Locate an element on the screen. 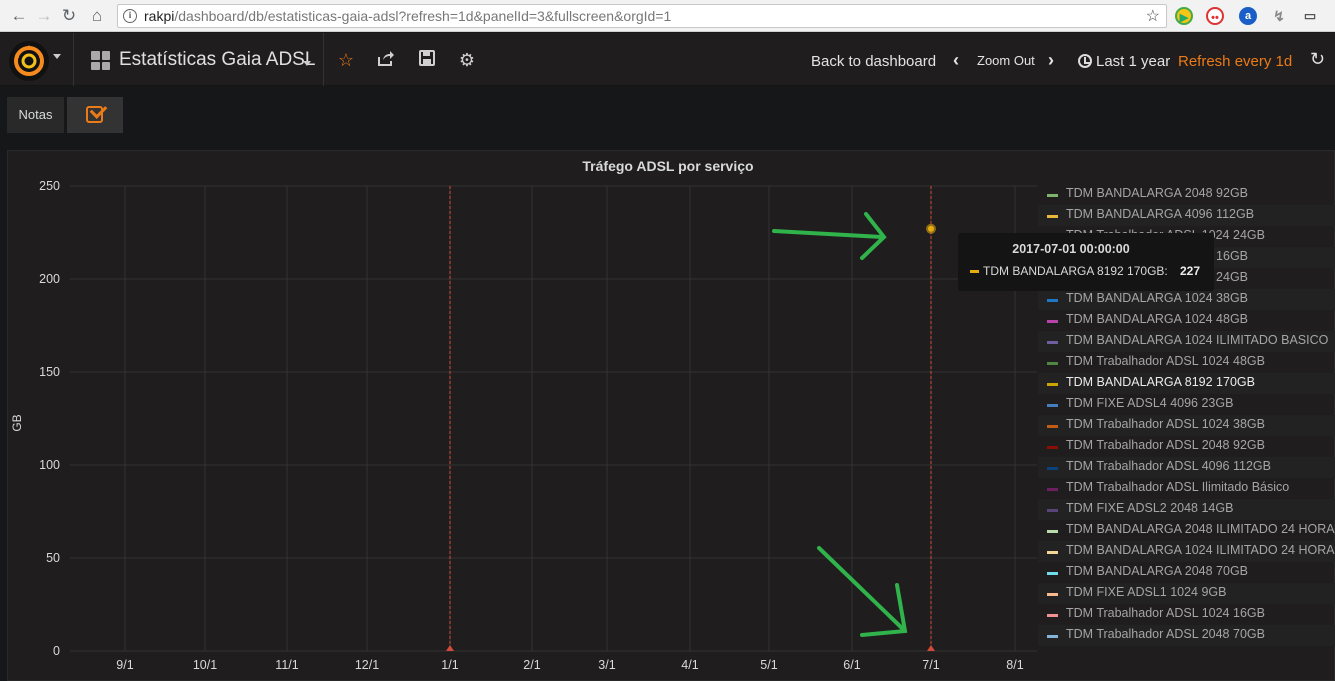 This screenshot has width=1335, height=681. x-tick-label: 8/1 is located at coordinates (1014, 665).